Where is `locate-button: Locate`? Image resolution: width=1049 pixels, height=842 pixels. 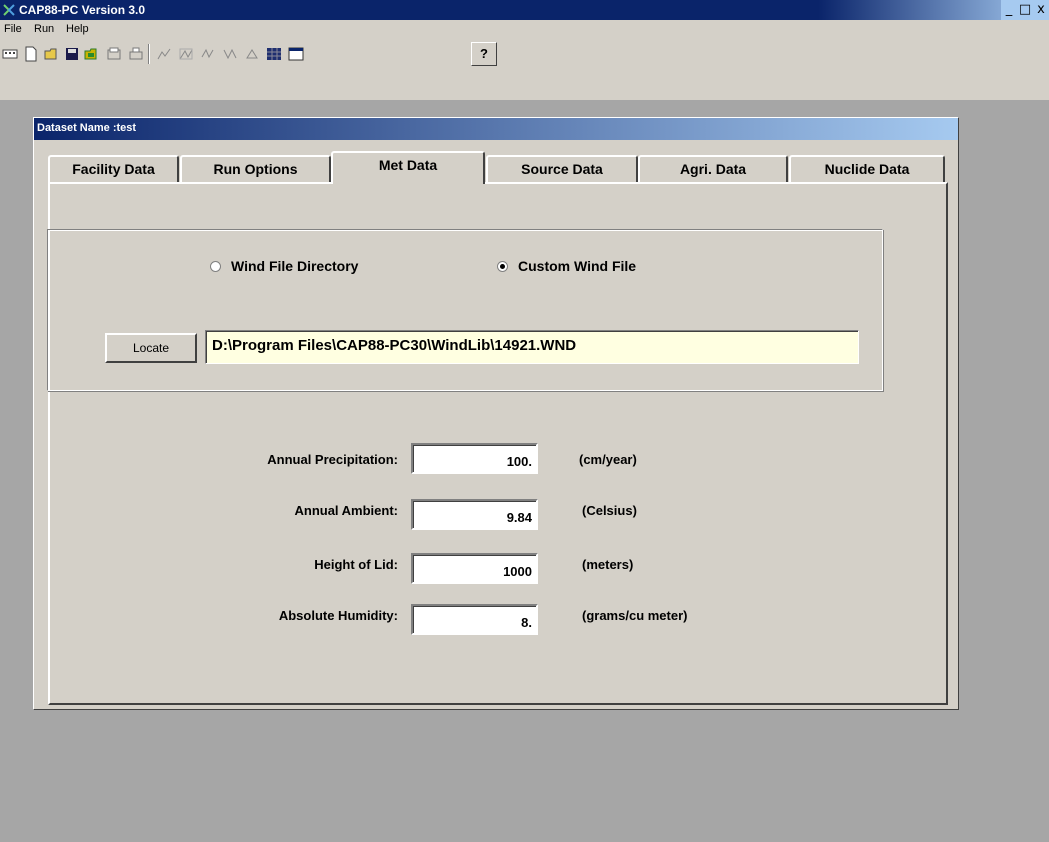
locate-button: Locate is located at coordinates (151, 348).